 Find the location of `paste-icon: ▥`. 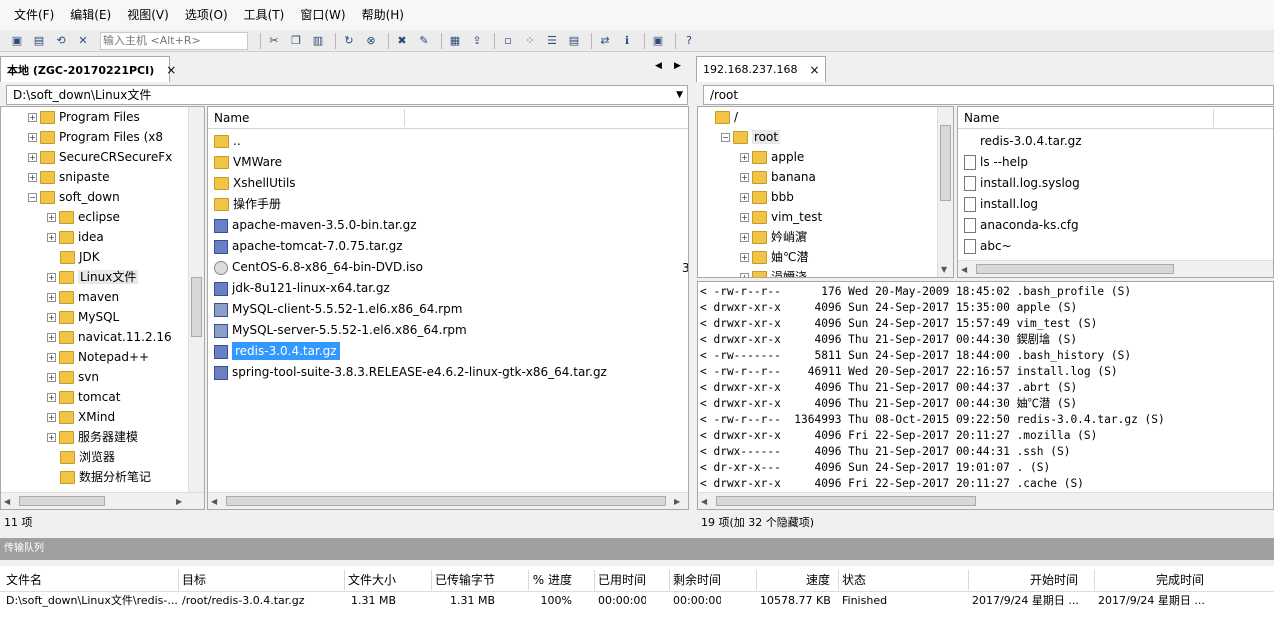

paste-icon: ▥ is located at coordinates (318, 41).